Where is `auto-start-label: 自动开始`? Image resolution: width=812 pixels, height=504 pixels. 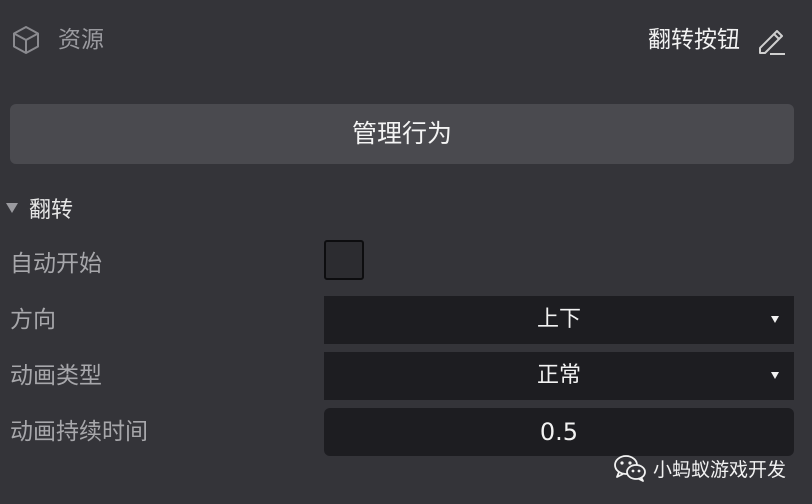 auto-start-label: 自动开始 is located at coordinates (56, 264).